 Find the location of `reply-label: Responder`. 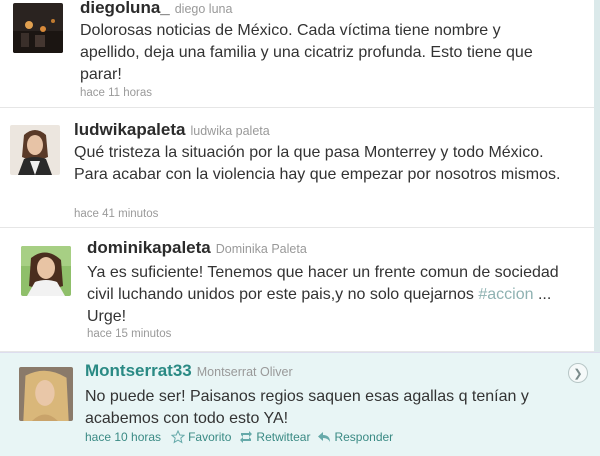

reply-label: Responder is located at coordinates (364, 437).